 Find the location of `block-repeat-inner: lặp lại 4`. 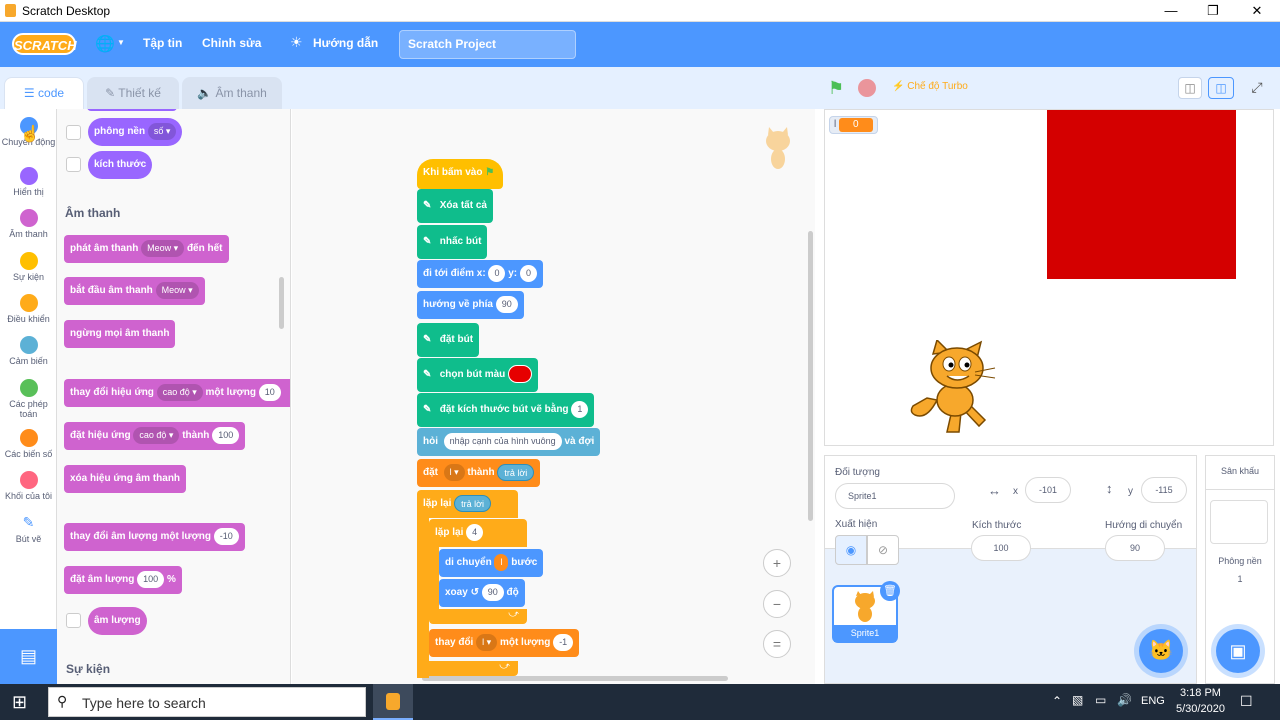

block-repeat-inner: lặp lại 4 is located at coordinates (478, 533).